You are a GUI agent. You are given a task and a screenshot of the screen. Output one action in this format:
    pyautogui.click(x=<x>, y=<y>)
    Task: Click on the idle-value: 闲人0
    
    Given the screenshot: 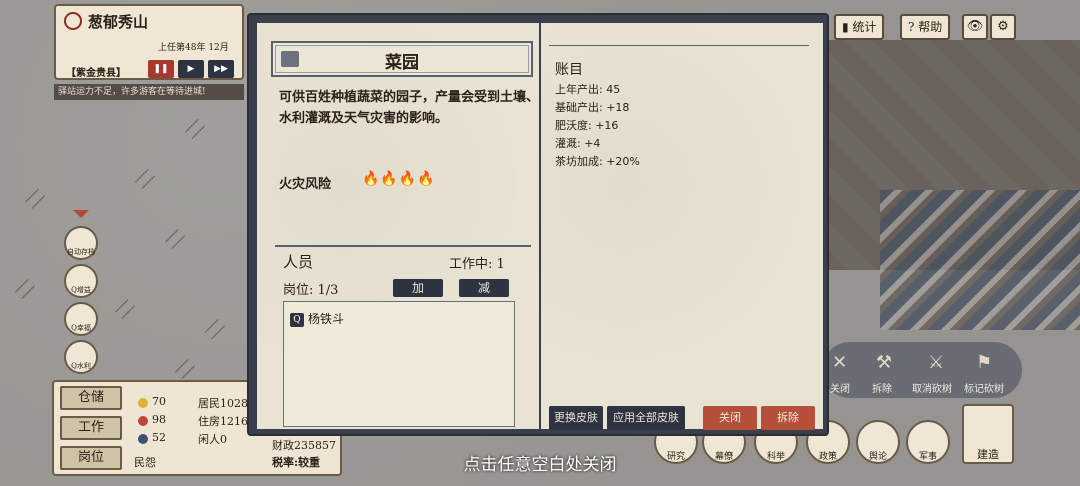 What is the action you would take?
    pyautogui.click(x=212, y=439)
    